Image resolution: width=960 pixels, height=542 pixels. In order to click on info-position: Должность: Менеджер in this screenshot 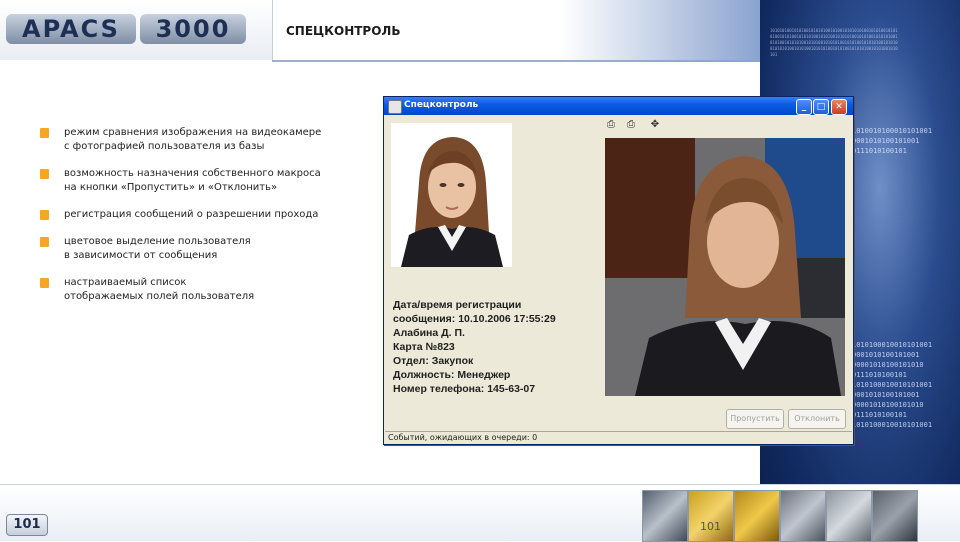, I will do `click(452, 375)`.